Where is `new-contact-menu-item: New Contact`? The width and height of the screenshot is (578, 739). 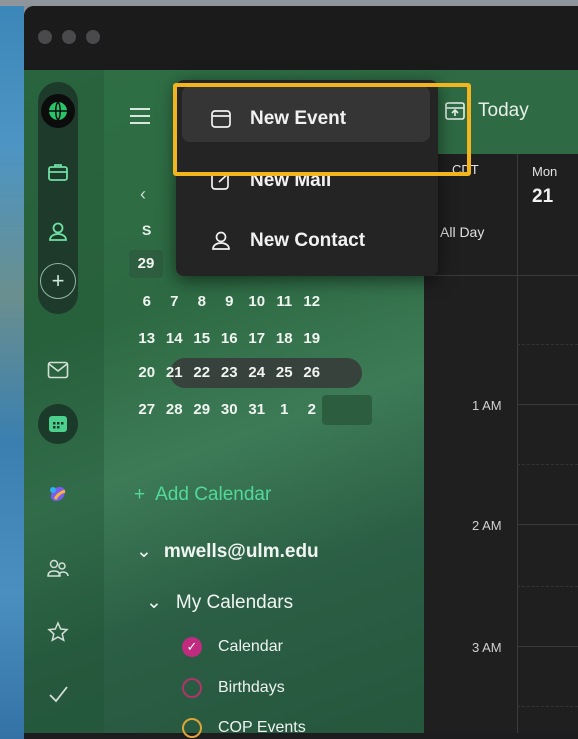
new-contact-menu-item: New Contact is located at coordinates (287, 241).